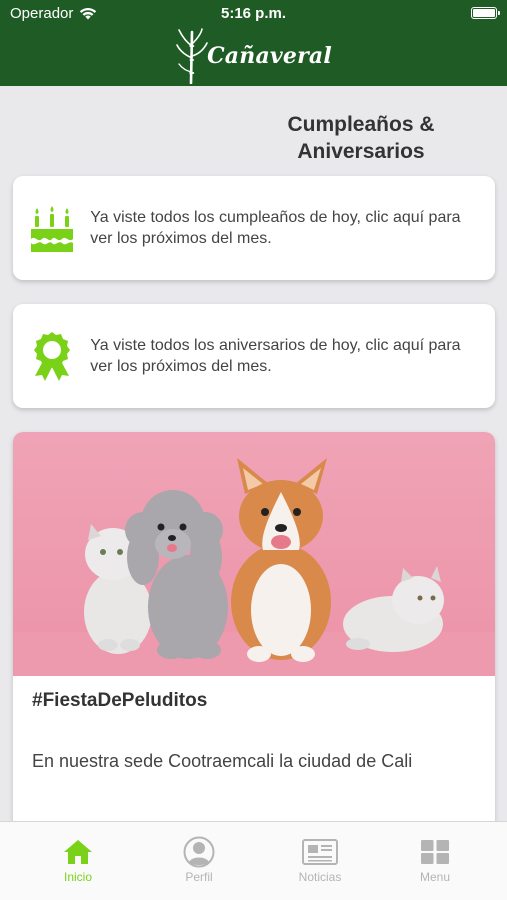 This screenshot has width=507, height=900. Describe the element at coordinates (435, 877) in the screenshot. I see `tab-label-menu: Menu` at that location.